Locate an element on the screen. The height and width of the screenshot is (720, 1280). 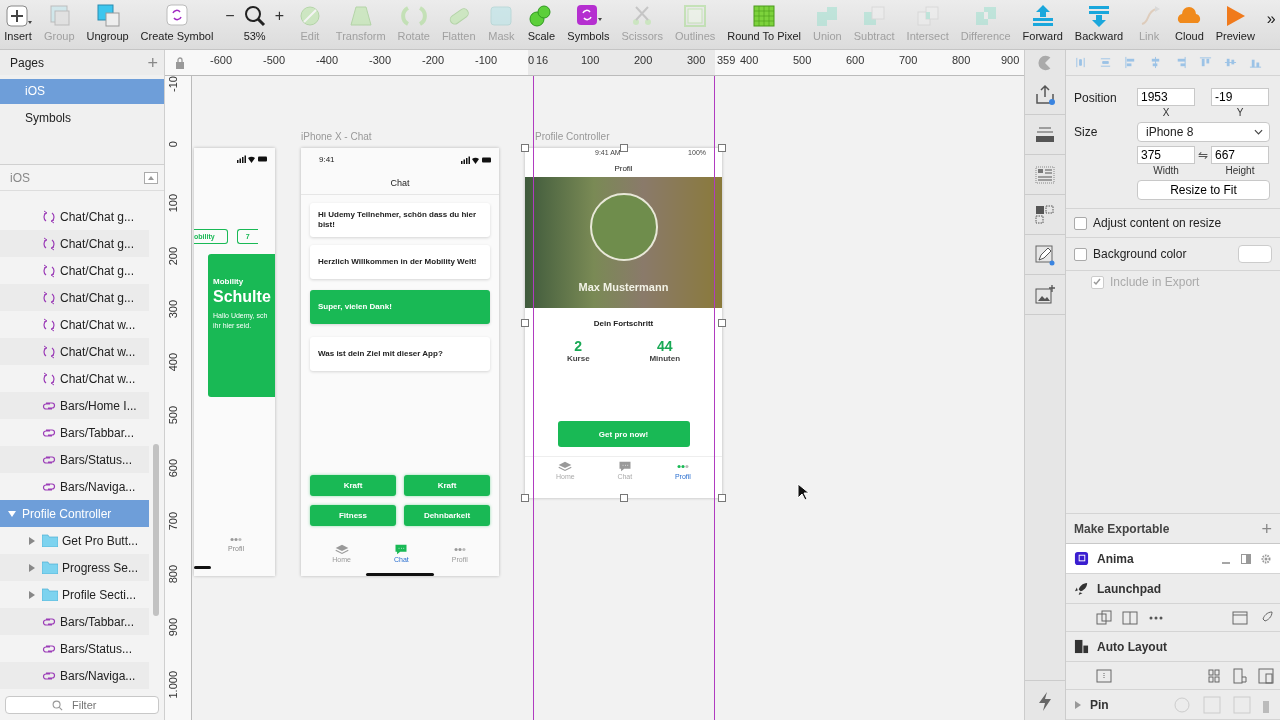
text-list-icon is located at coordinates (1045, 174).